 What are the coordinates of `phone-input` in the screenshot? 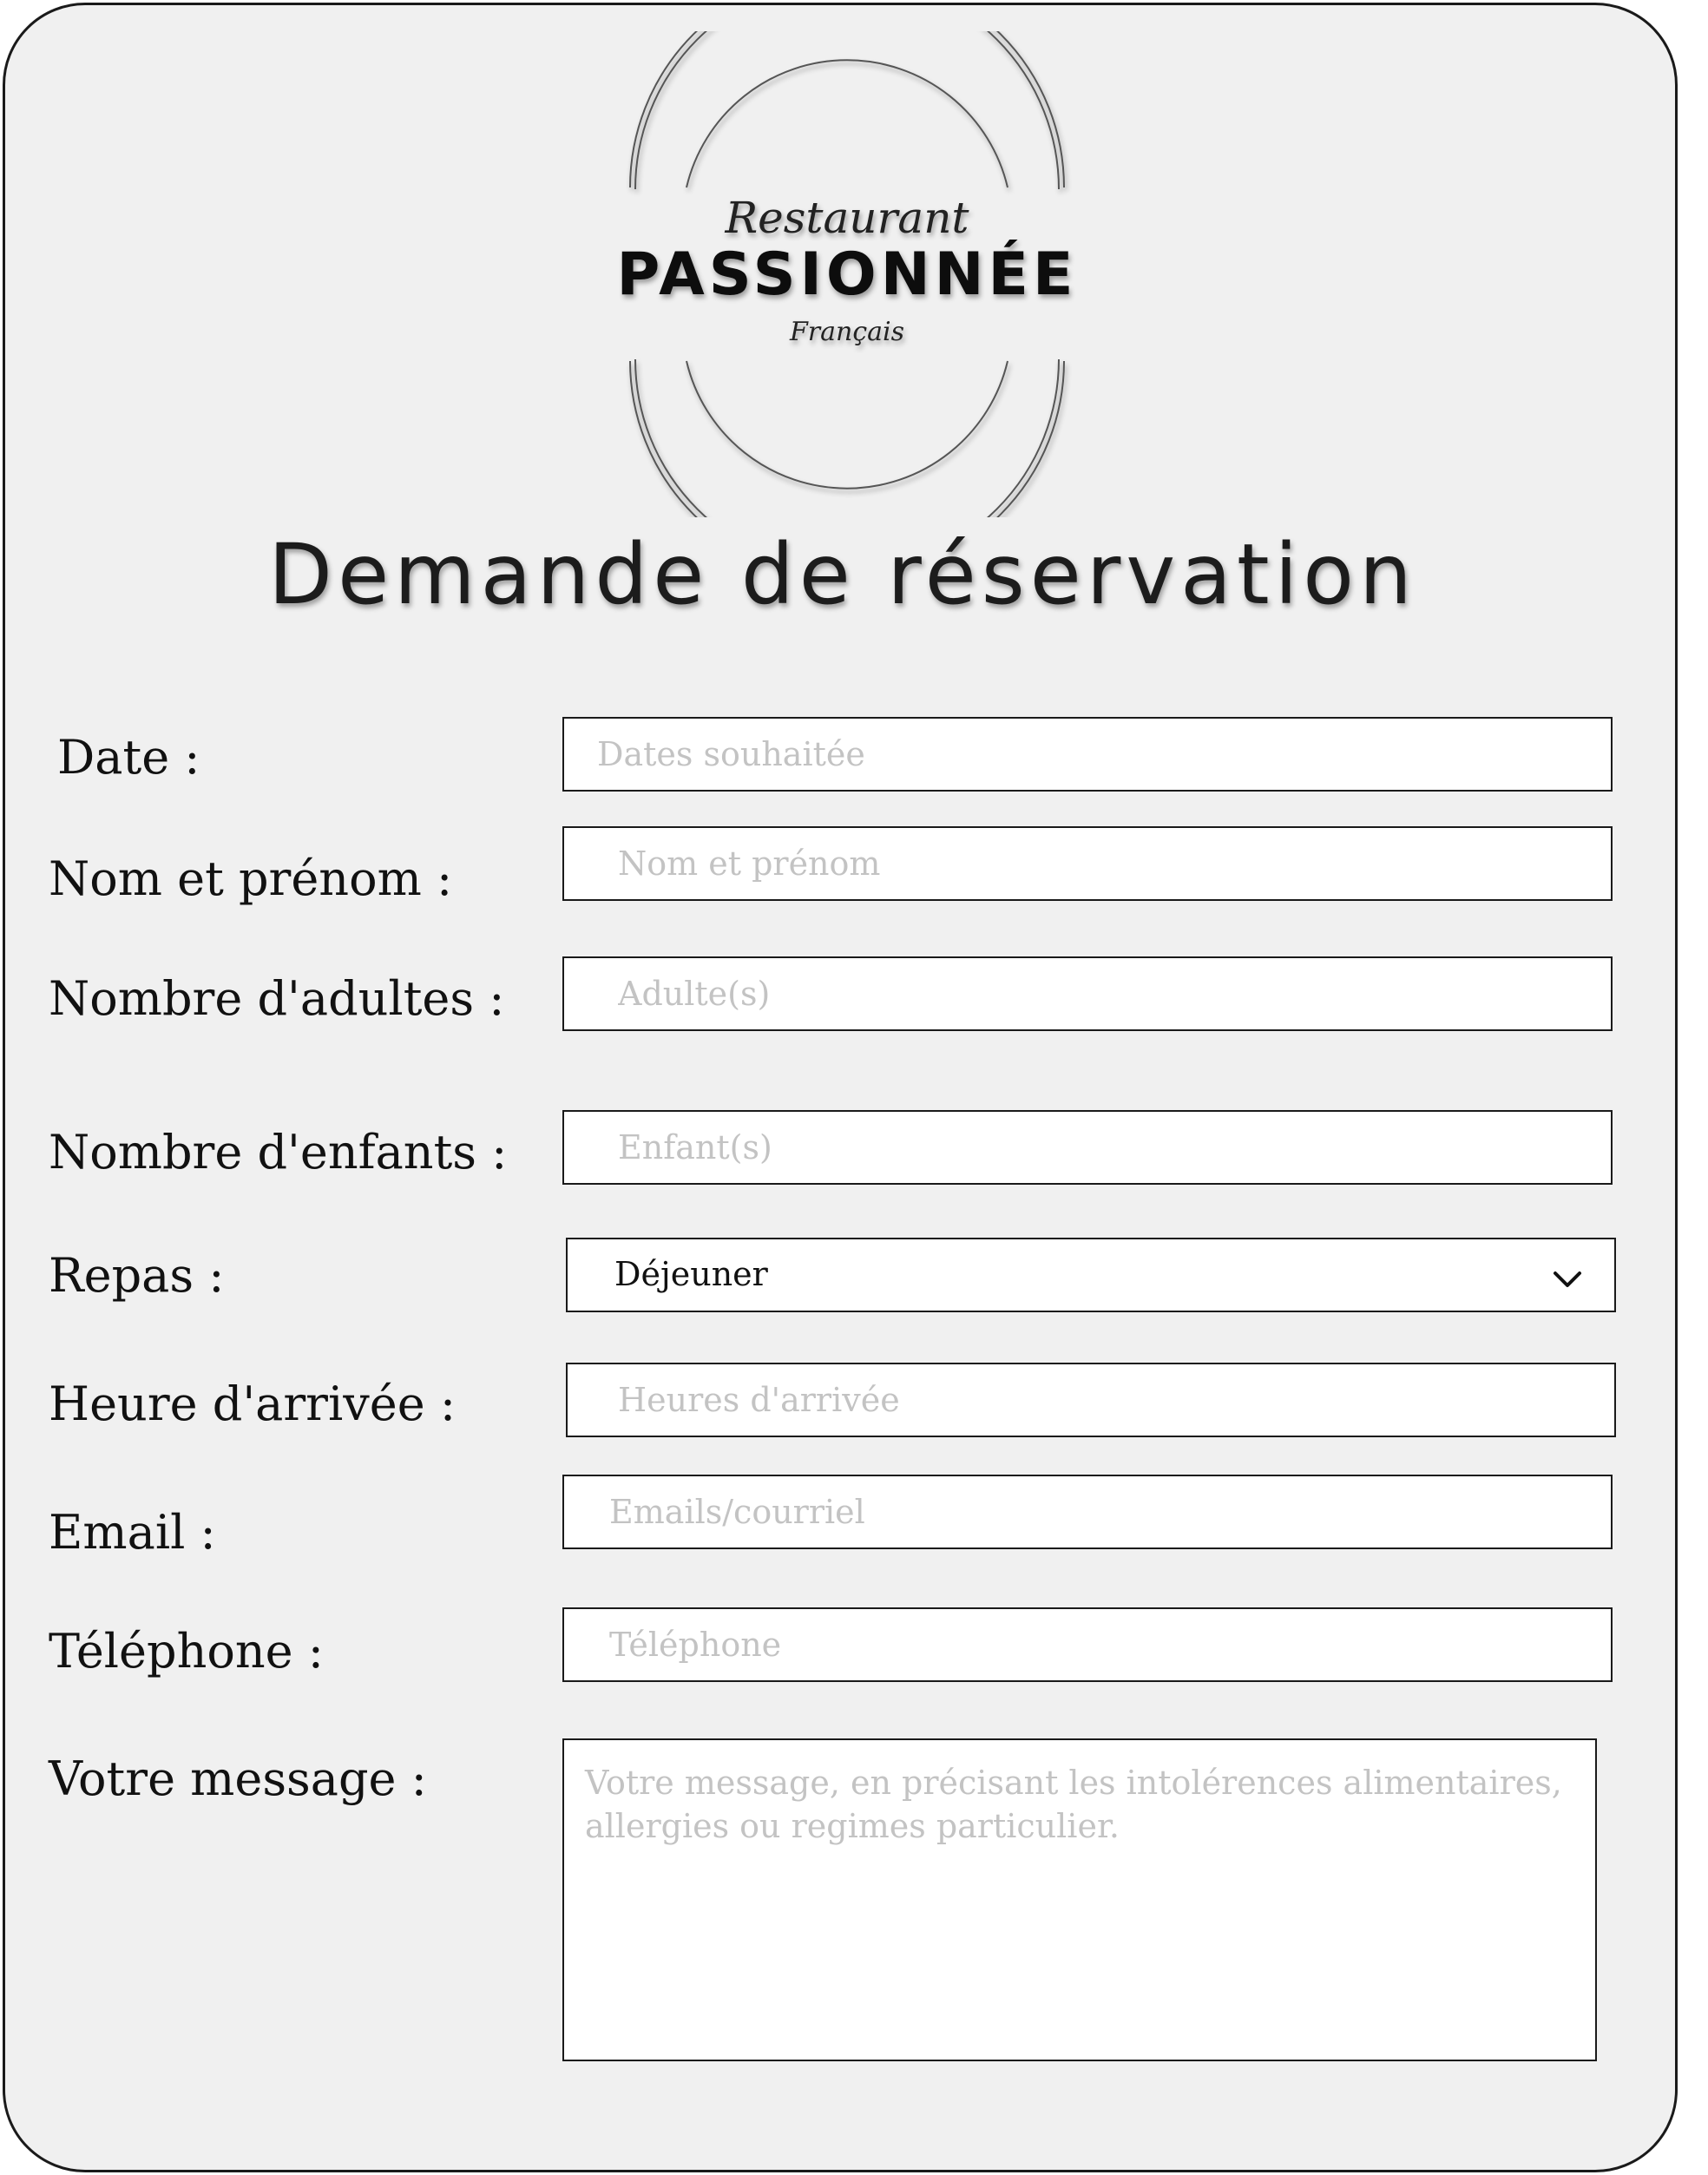 It's located at (1087, 1644).